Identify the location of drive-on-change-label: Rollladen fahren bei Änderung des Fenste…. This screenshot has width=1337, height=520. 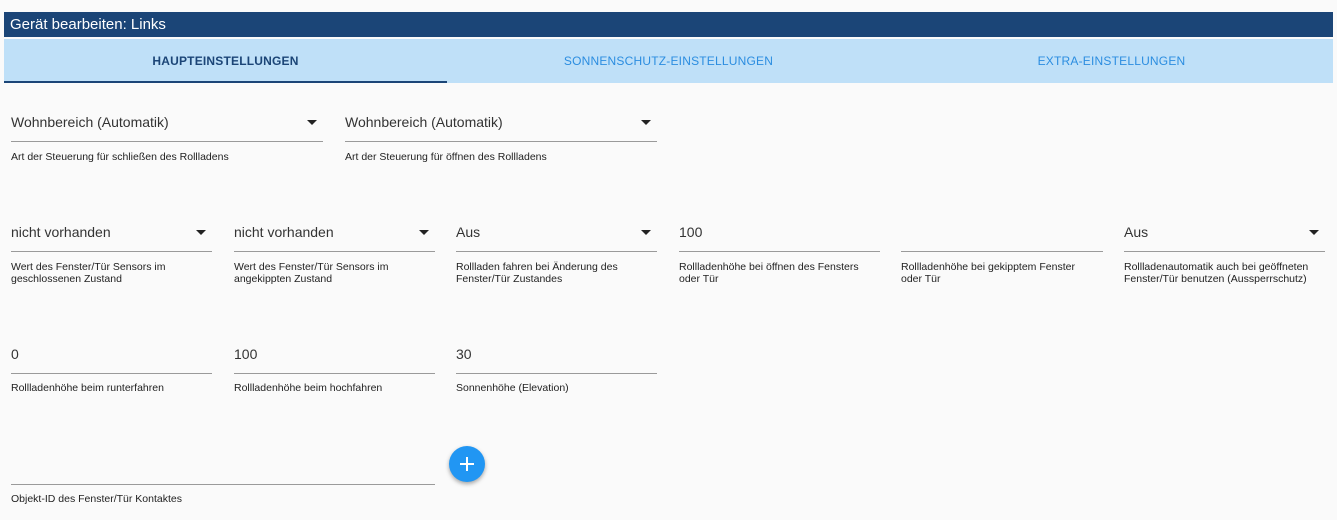
(537, 273).